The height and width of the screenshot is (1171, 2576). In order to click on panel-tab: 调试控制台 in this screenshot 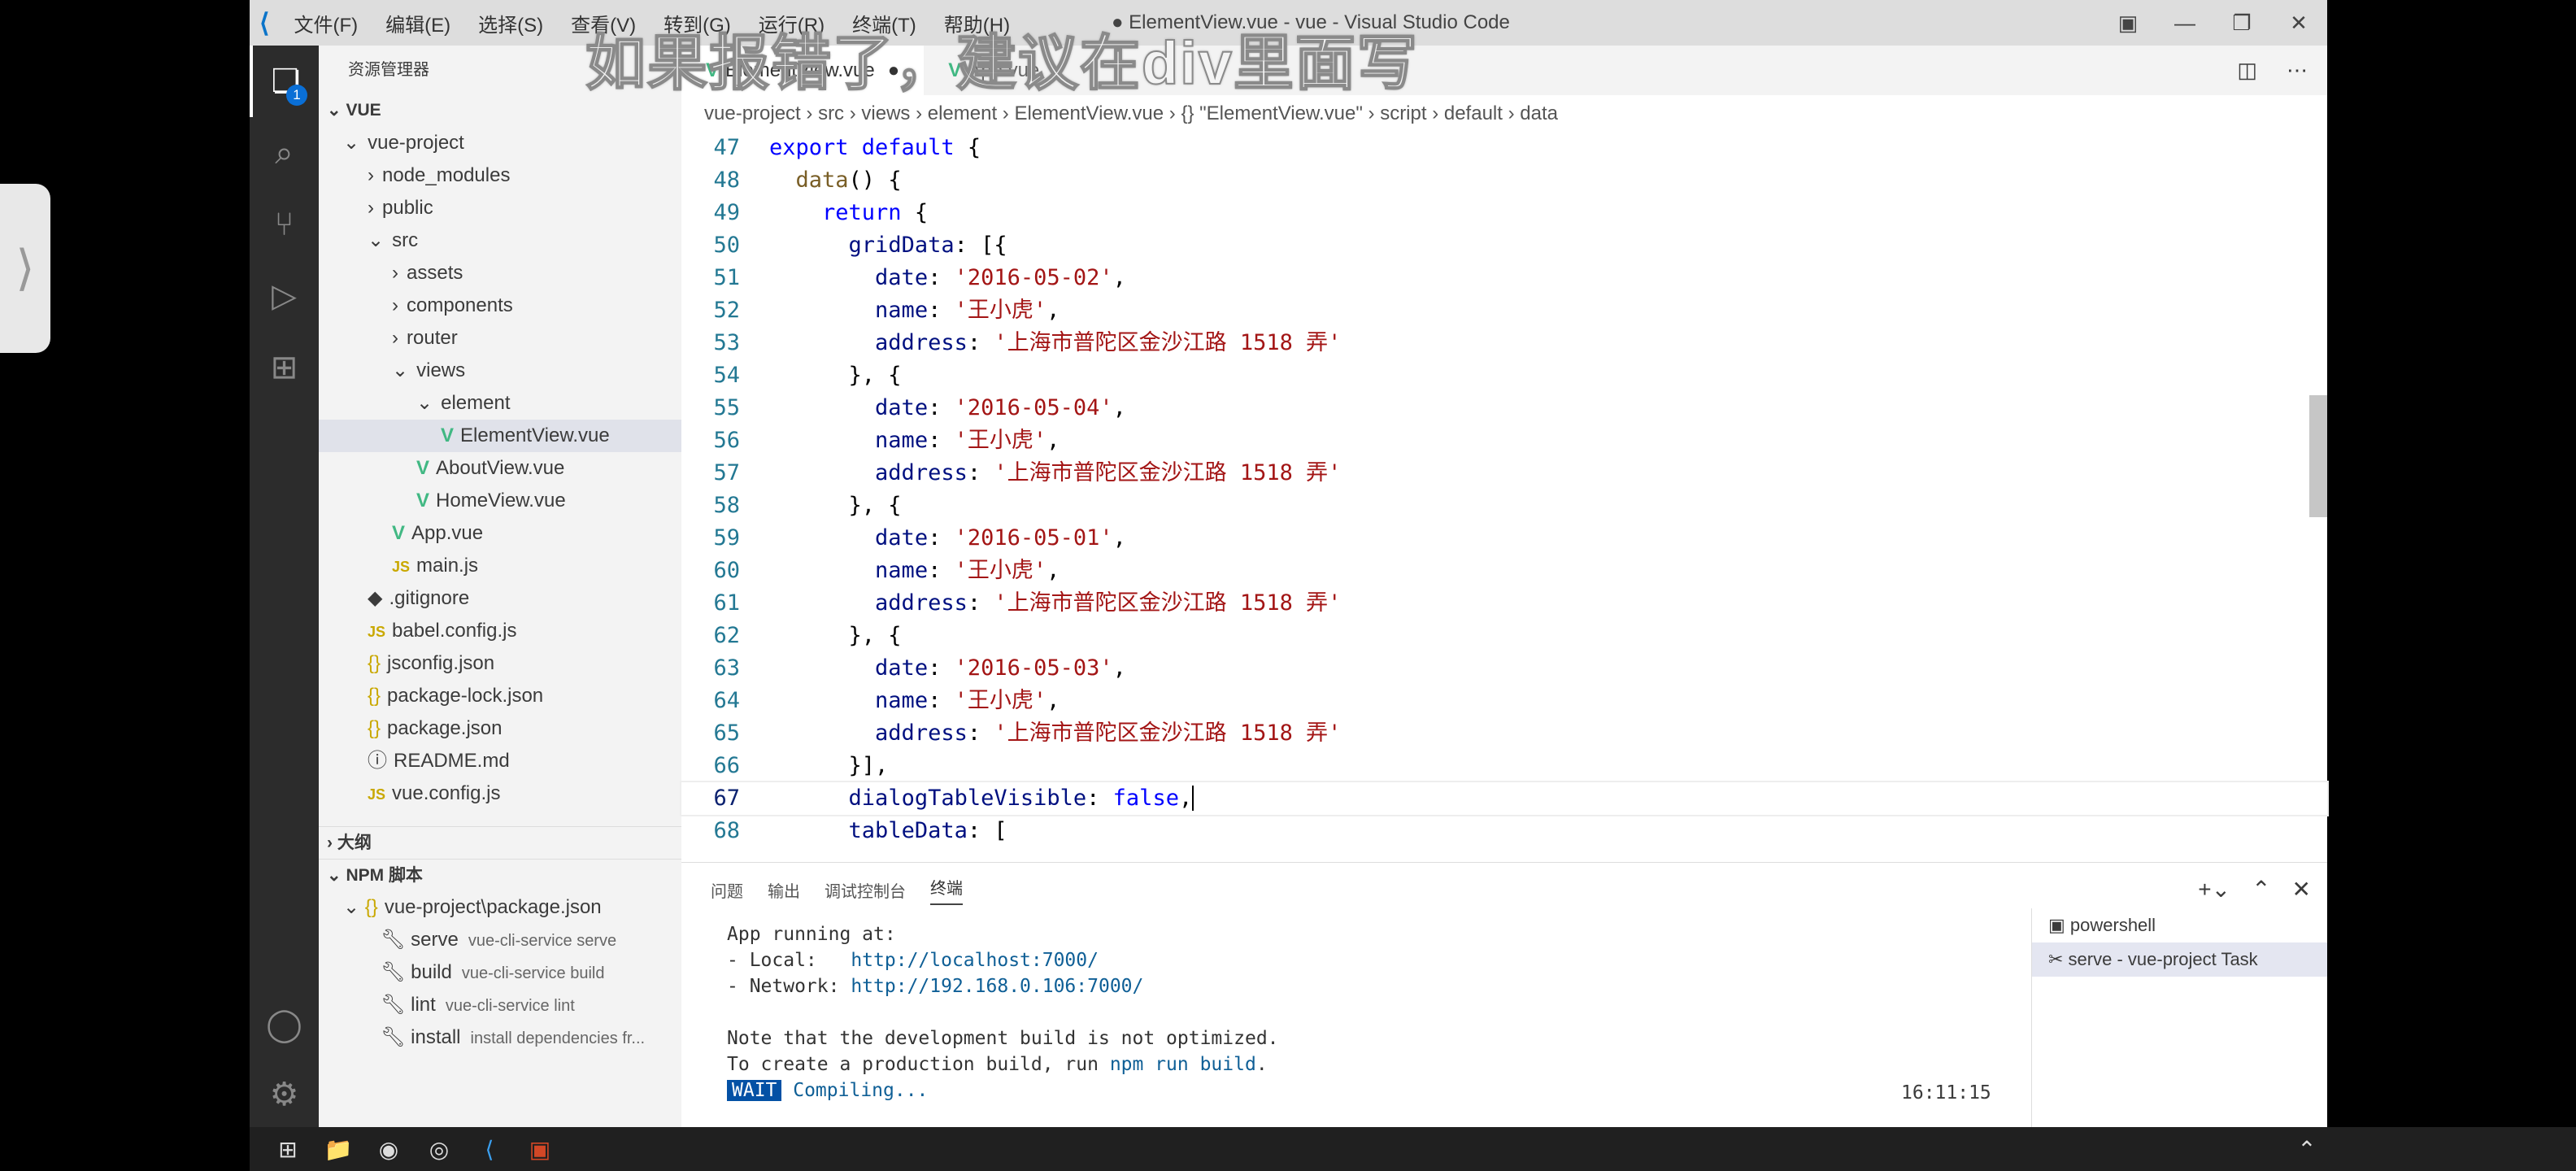, I will do `click(866, 890)`.